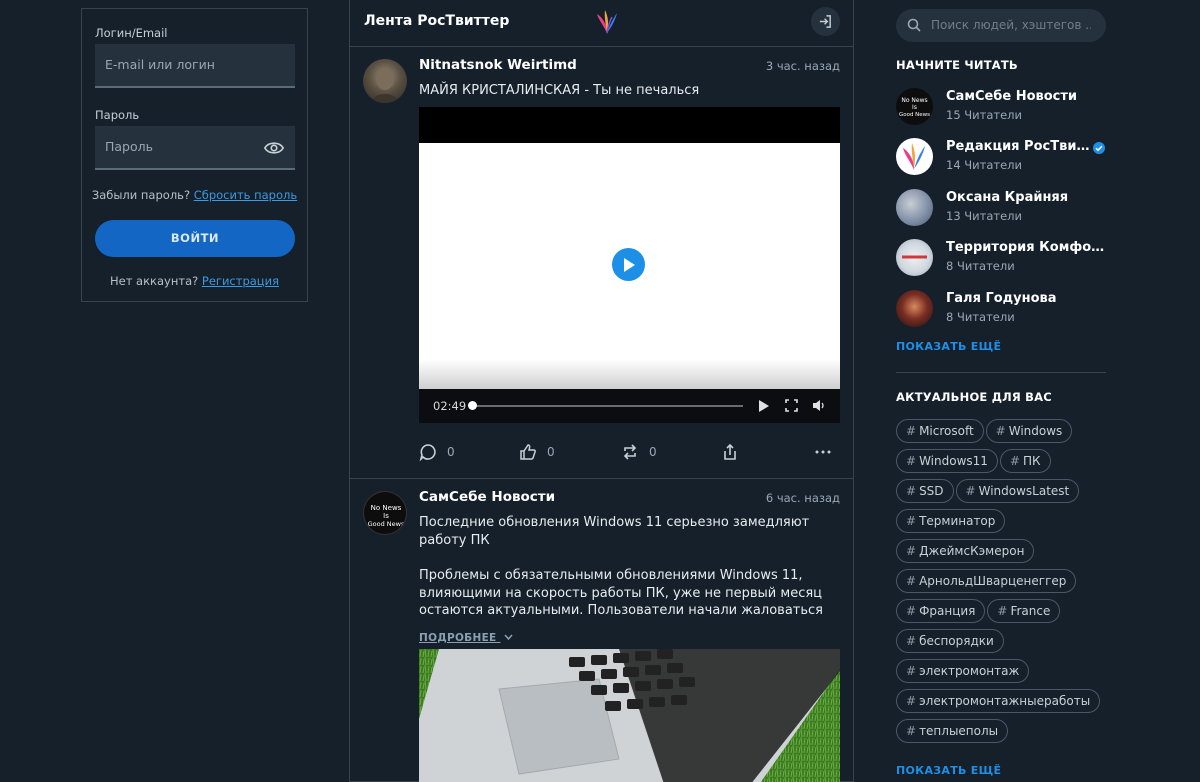 The image size is (1200, 782). What do you see at coordinates (947, 461) in the screenshot?
I see `tag-chip: # Windows11` at bounding box center [947, 461].